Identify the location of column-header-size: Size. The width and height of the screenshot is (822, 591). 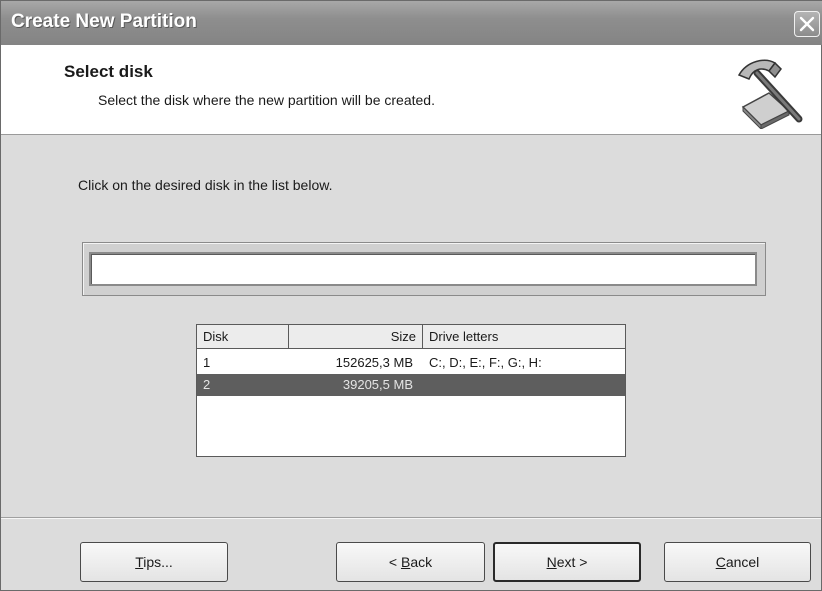
(356, 336).